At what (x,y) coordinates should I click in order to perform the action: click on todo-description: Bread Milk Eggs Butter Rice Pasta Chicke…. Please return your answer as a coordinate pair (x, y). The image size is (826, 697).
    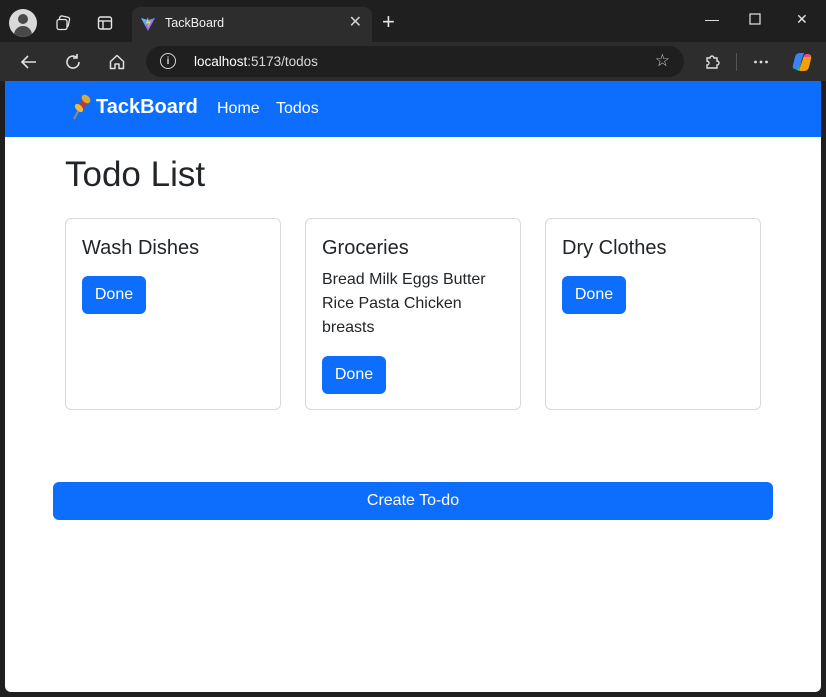
    Looking at the image, I should click on (404, 303).